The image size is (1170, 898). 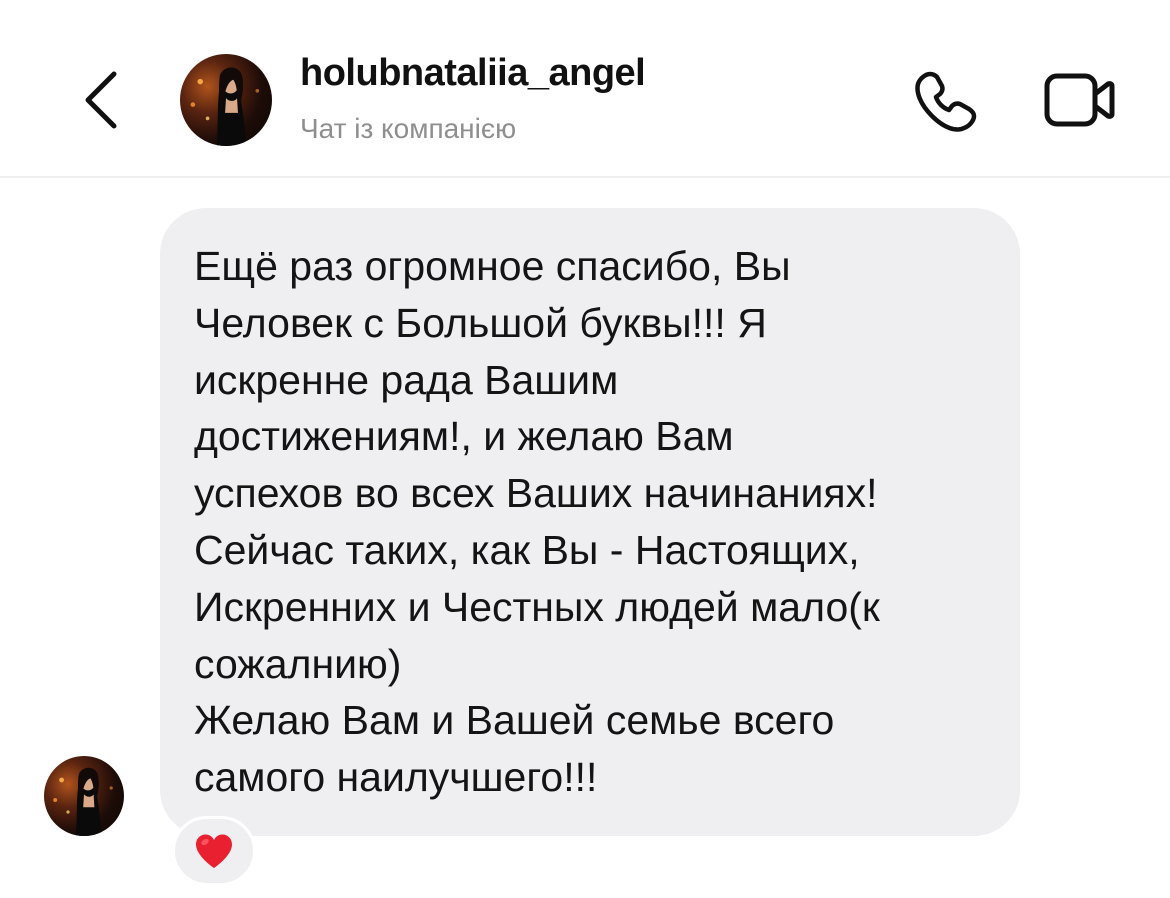 I want to click on video-call-button, so click(x=1079, y=100).